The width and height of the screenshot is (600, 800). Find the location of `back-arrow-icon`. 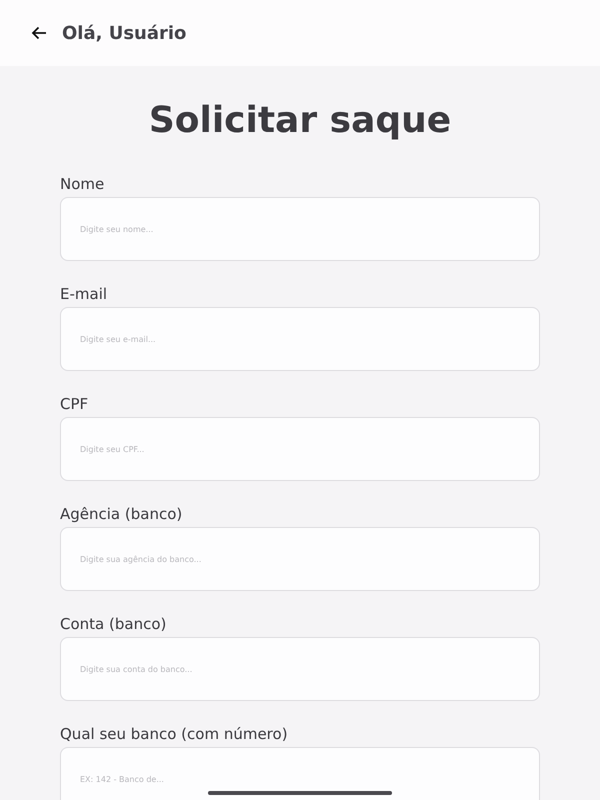

back-arrow-icon is located at coordinates (39, 33).